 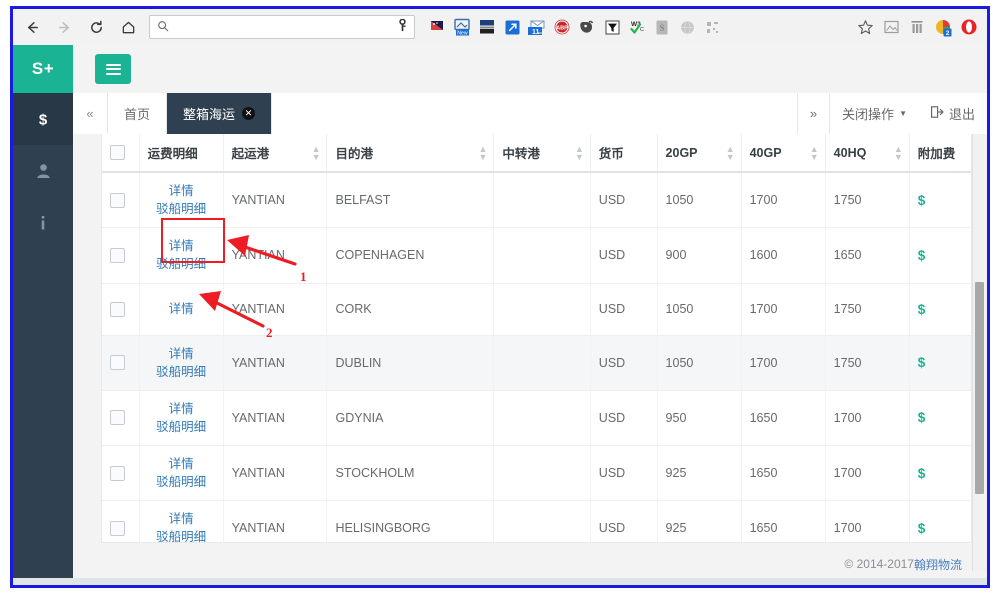 I want to click on address-bar, so click(x=282, y=27).